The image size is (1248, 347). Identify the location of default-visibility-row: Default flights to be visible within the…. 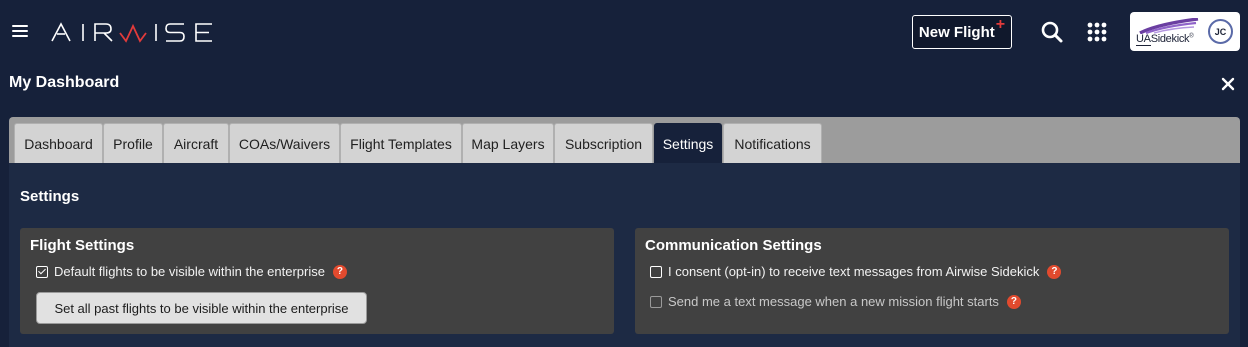
(191, 271).